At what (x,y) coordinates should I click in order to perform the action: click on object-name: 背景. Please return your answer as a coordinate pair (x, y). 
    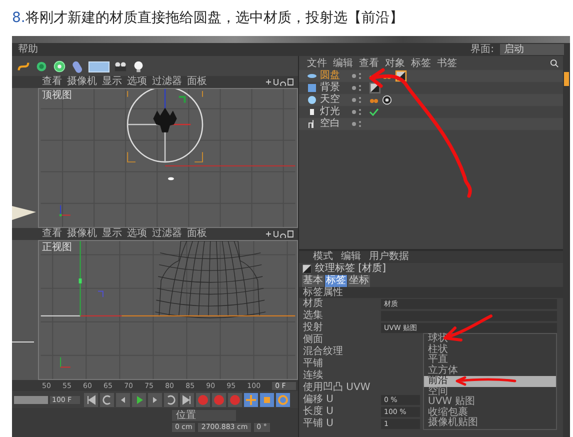
    Looking at the image, I should click on (334, 88).